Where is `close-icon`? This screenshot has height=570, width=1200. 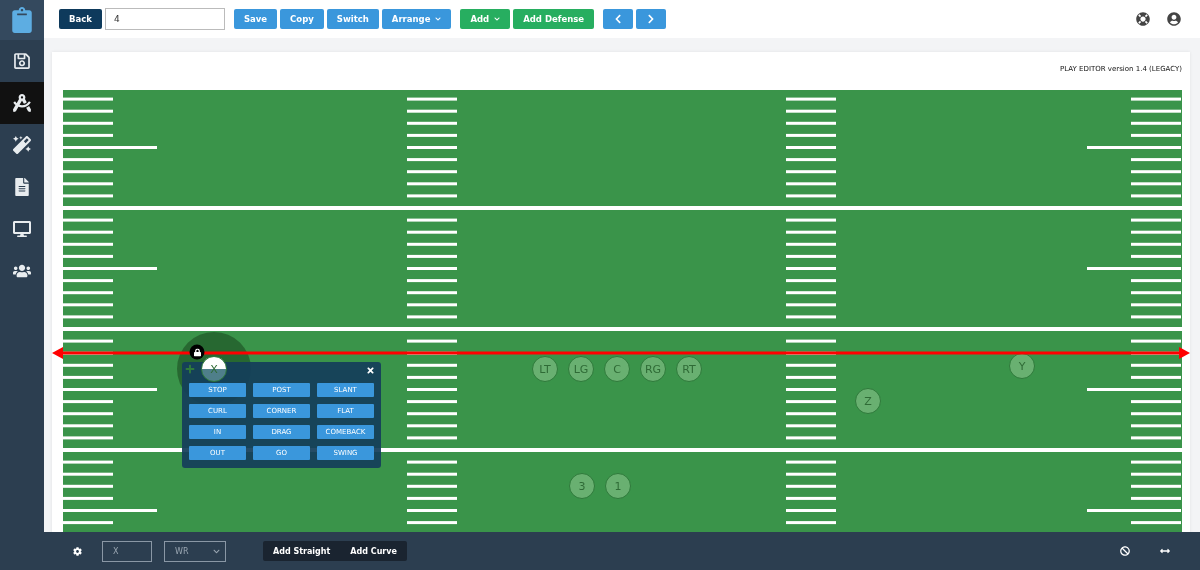
close-icon is located at coordinates (370, 370).